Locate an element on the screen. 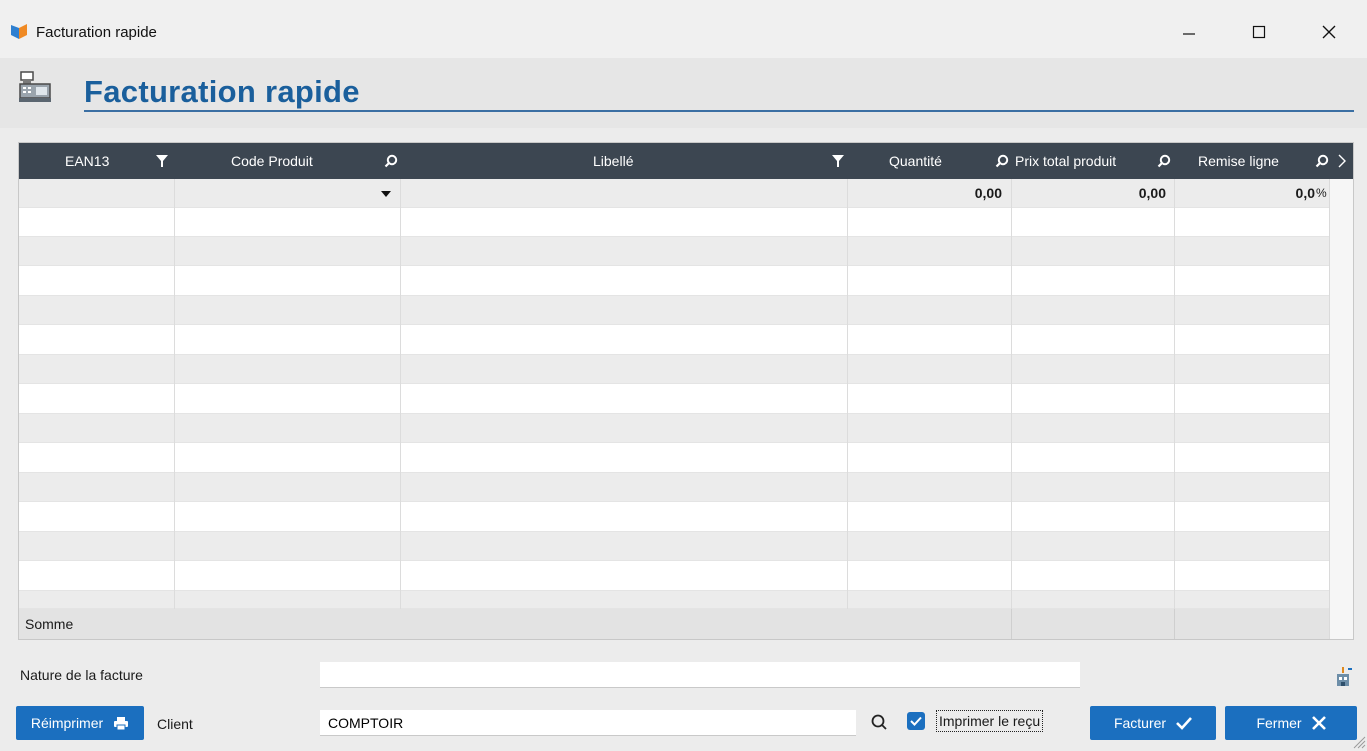  column-header-libelle: Libellé is located at coordinates (623, 161).